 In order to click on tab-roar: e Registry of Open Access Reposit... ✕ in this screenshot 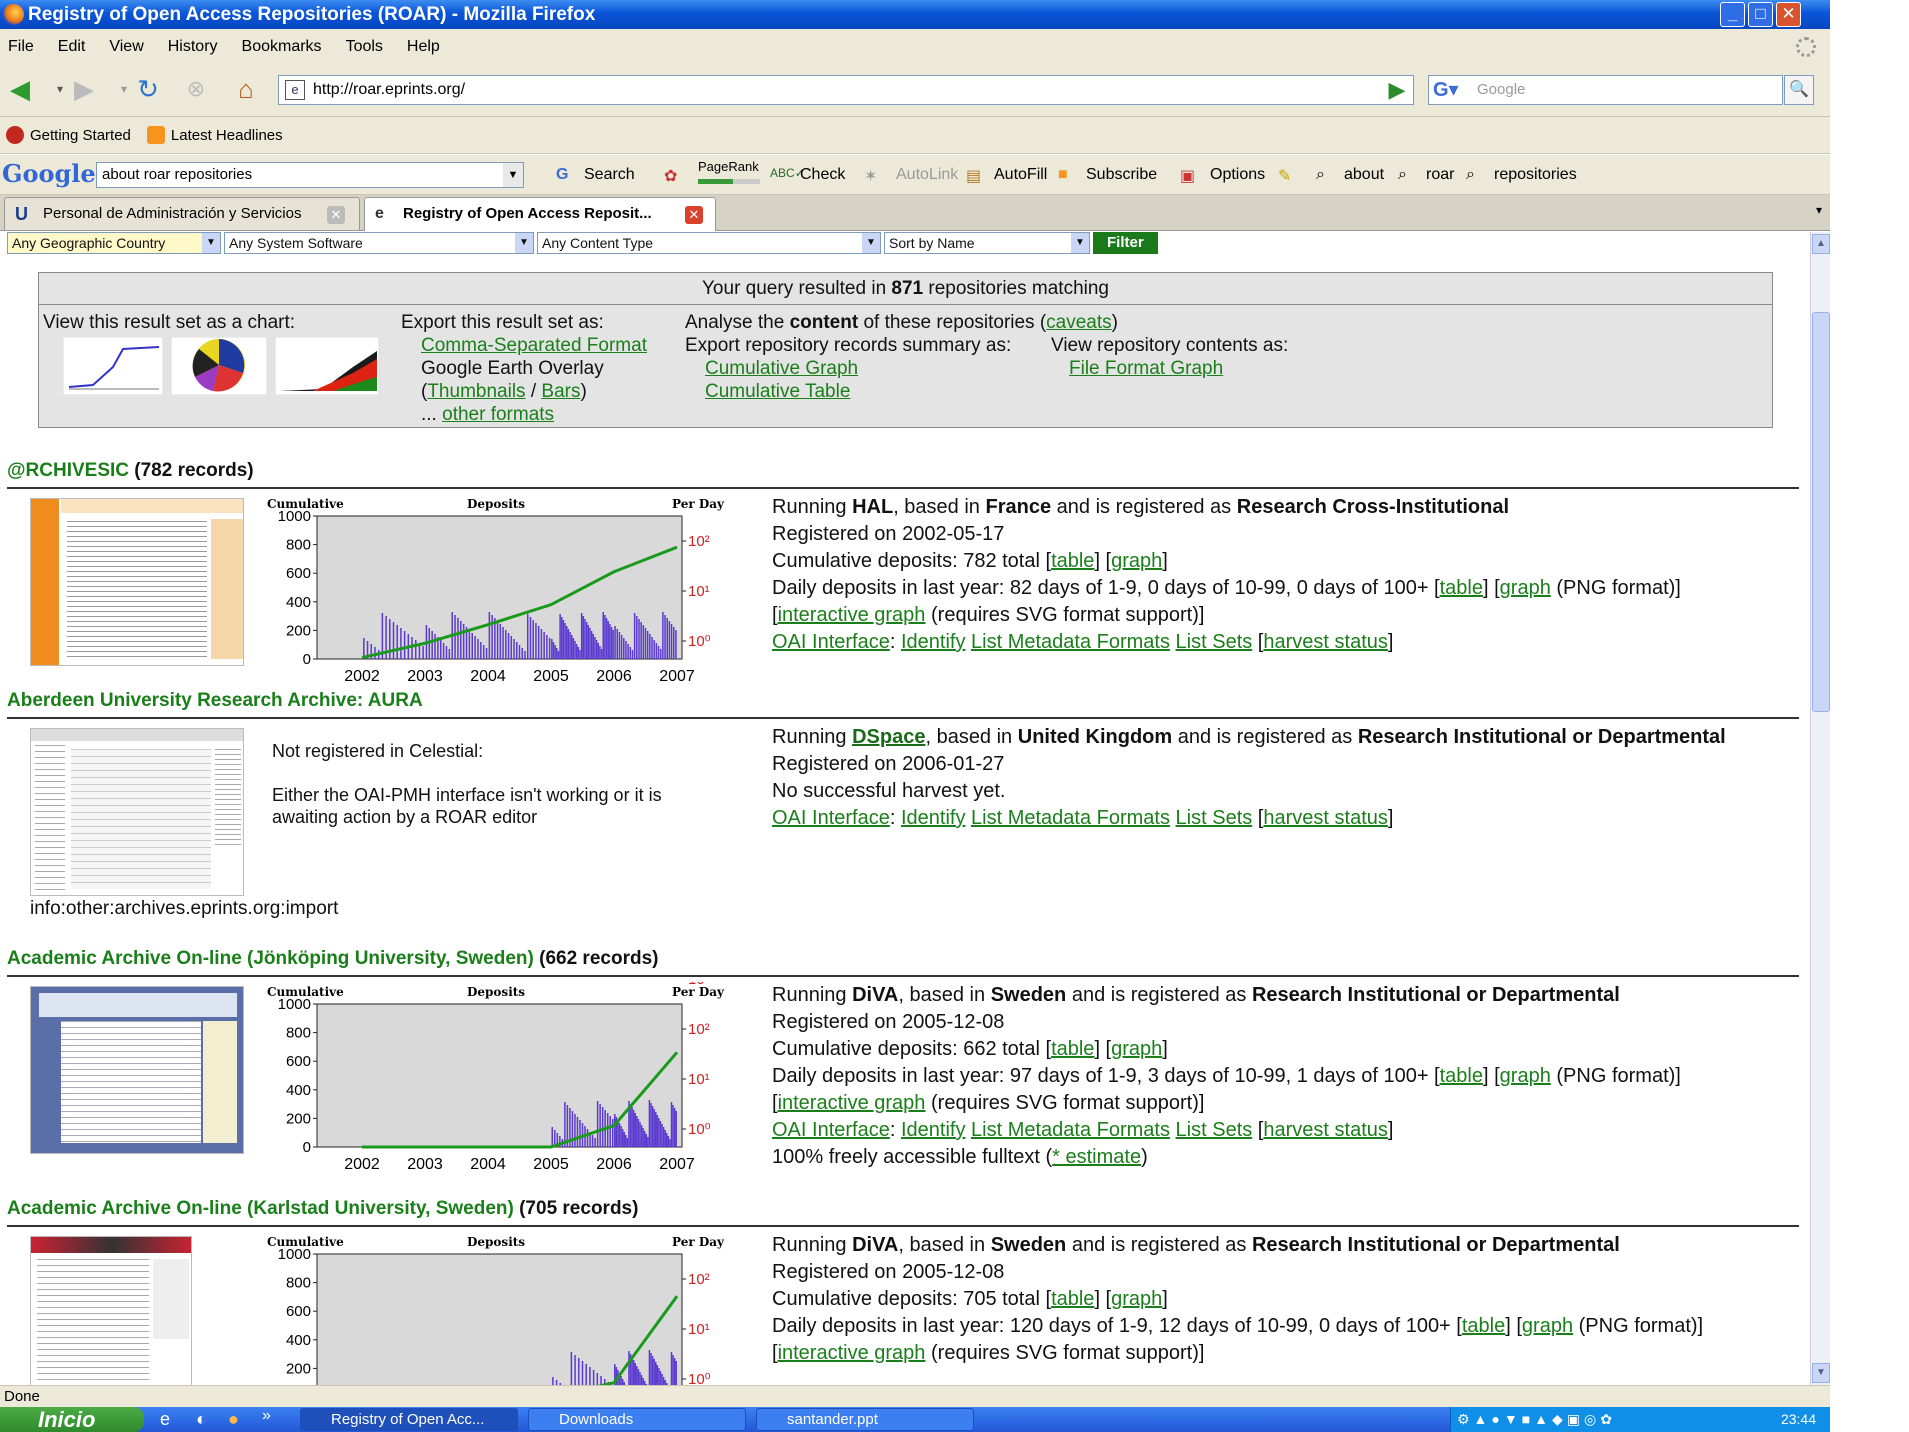, I will do `click(540, 214)`.